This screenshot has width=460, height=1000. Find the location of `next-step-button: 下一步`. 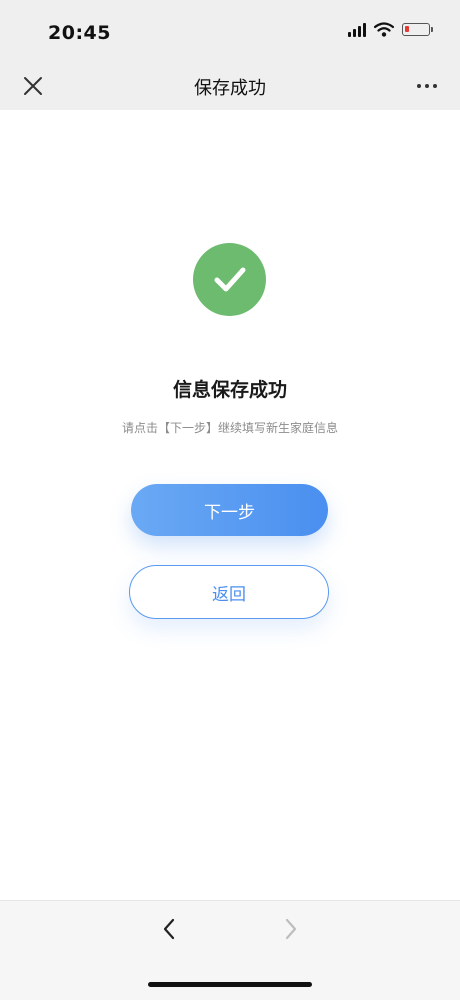

next-step-button: 下一步 is located at coordinates (229, 510).